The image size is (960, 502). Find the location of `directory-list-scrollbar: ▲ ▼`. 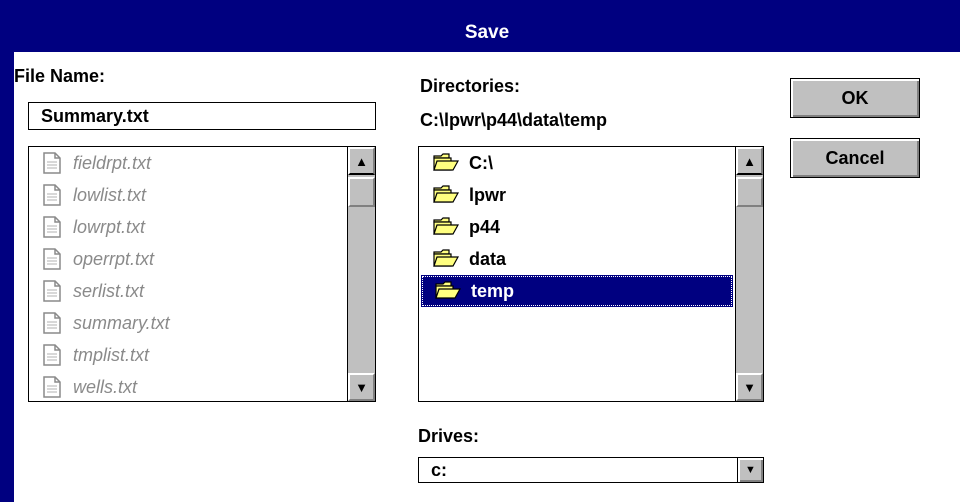

directory-list-scrollbar: ▲ ▼ is located at coordinates (749, 274).